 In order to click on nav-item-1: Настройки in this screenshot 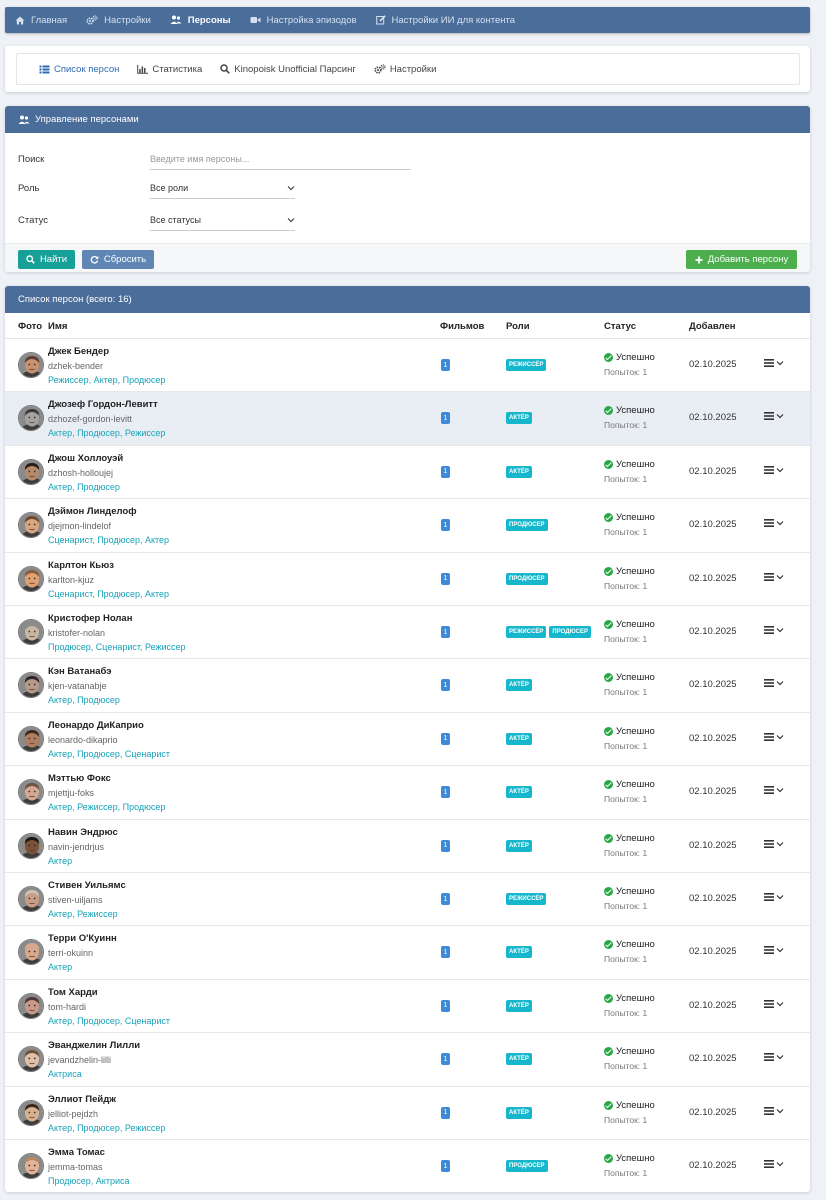, I will do `click(118, 20)`.